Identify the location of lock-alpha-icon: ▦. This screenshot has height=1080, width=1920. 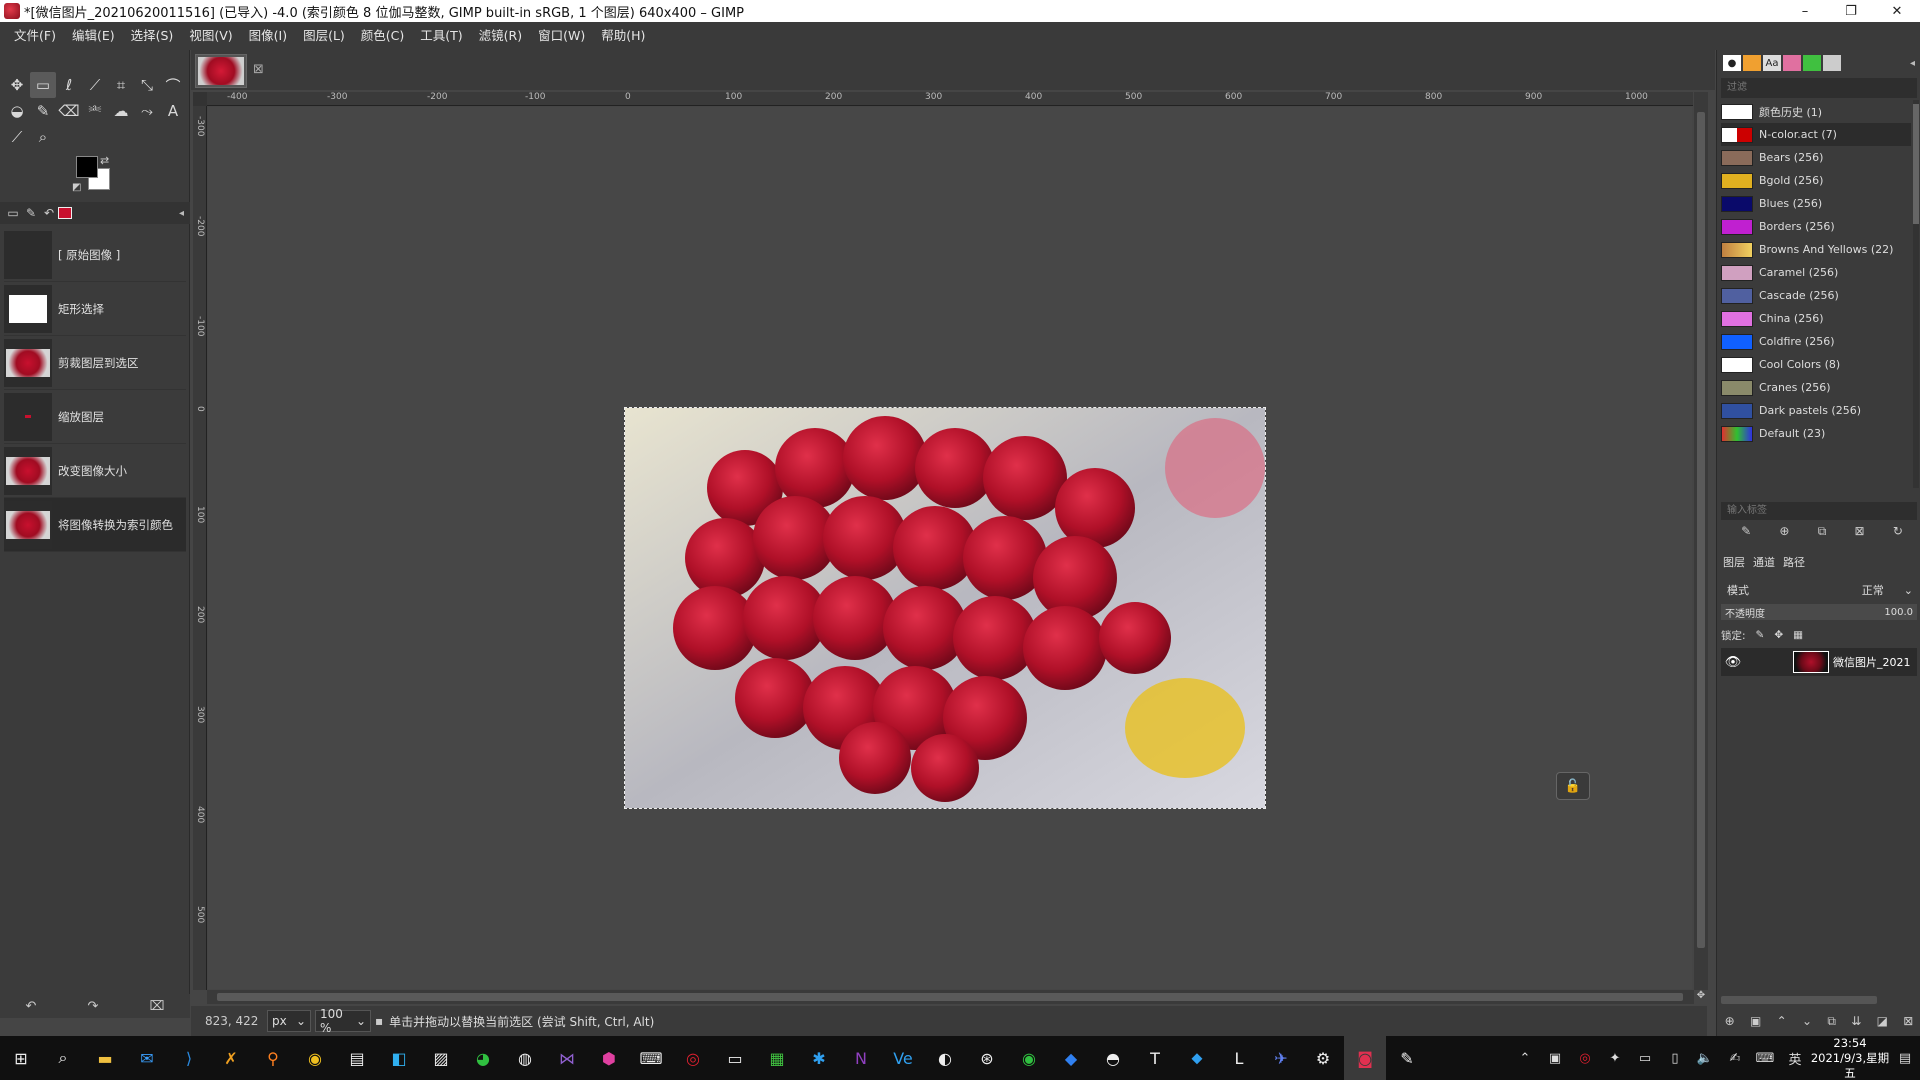
(1798, 635).